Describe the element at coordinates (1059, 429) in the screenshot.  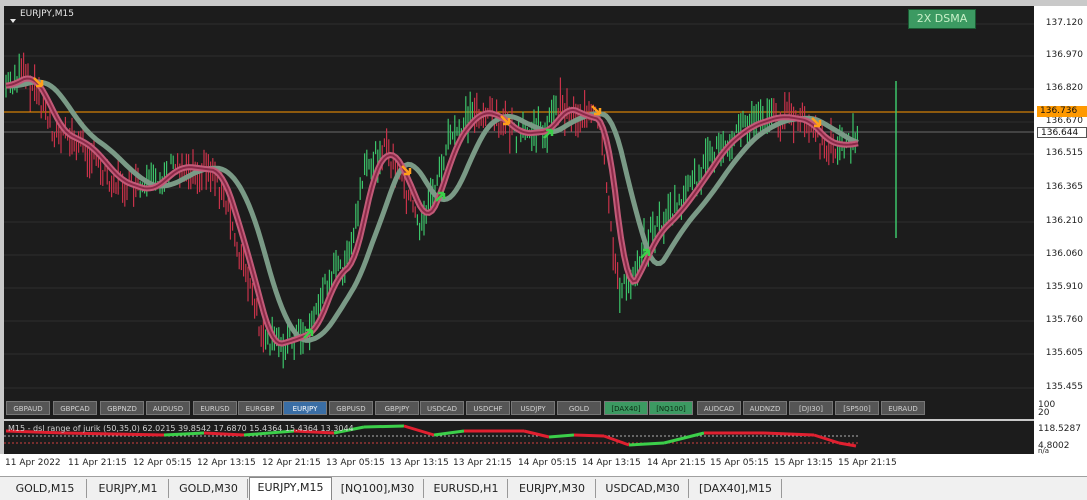
I see `ind-axis-v1: 118.5287` at that location.